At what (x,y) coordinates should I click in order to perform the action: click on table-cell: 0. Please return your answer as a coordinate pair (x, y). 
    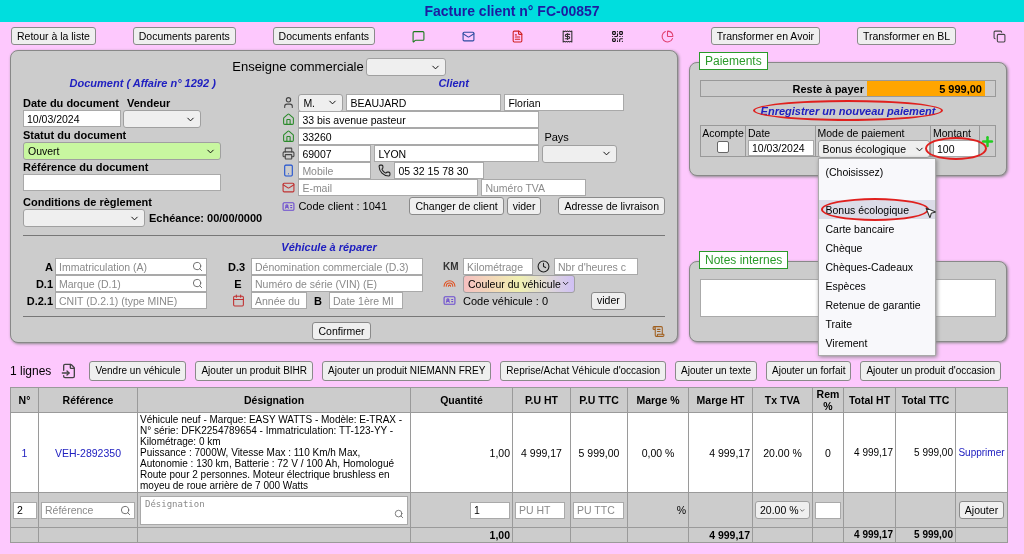
    Looking at the image, I should click on (828, 452).